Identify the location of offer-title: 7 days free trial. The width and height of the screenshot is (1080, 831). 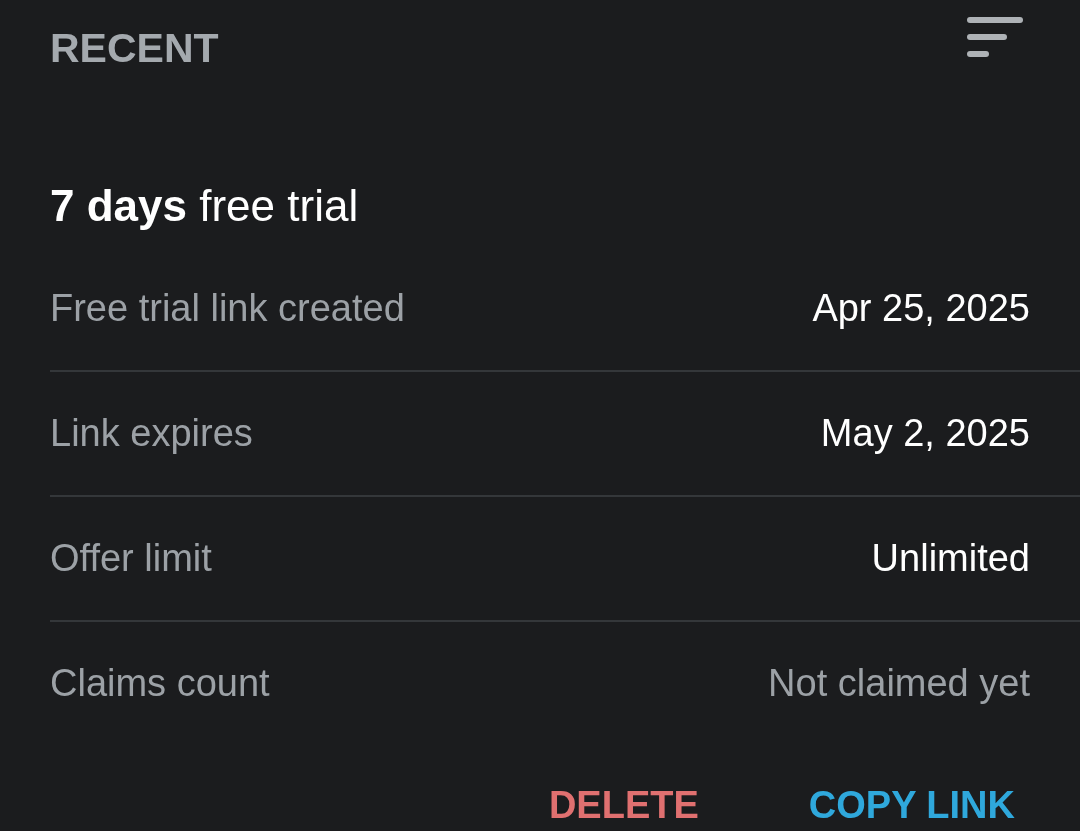
(205, 206).